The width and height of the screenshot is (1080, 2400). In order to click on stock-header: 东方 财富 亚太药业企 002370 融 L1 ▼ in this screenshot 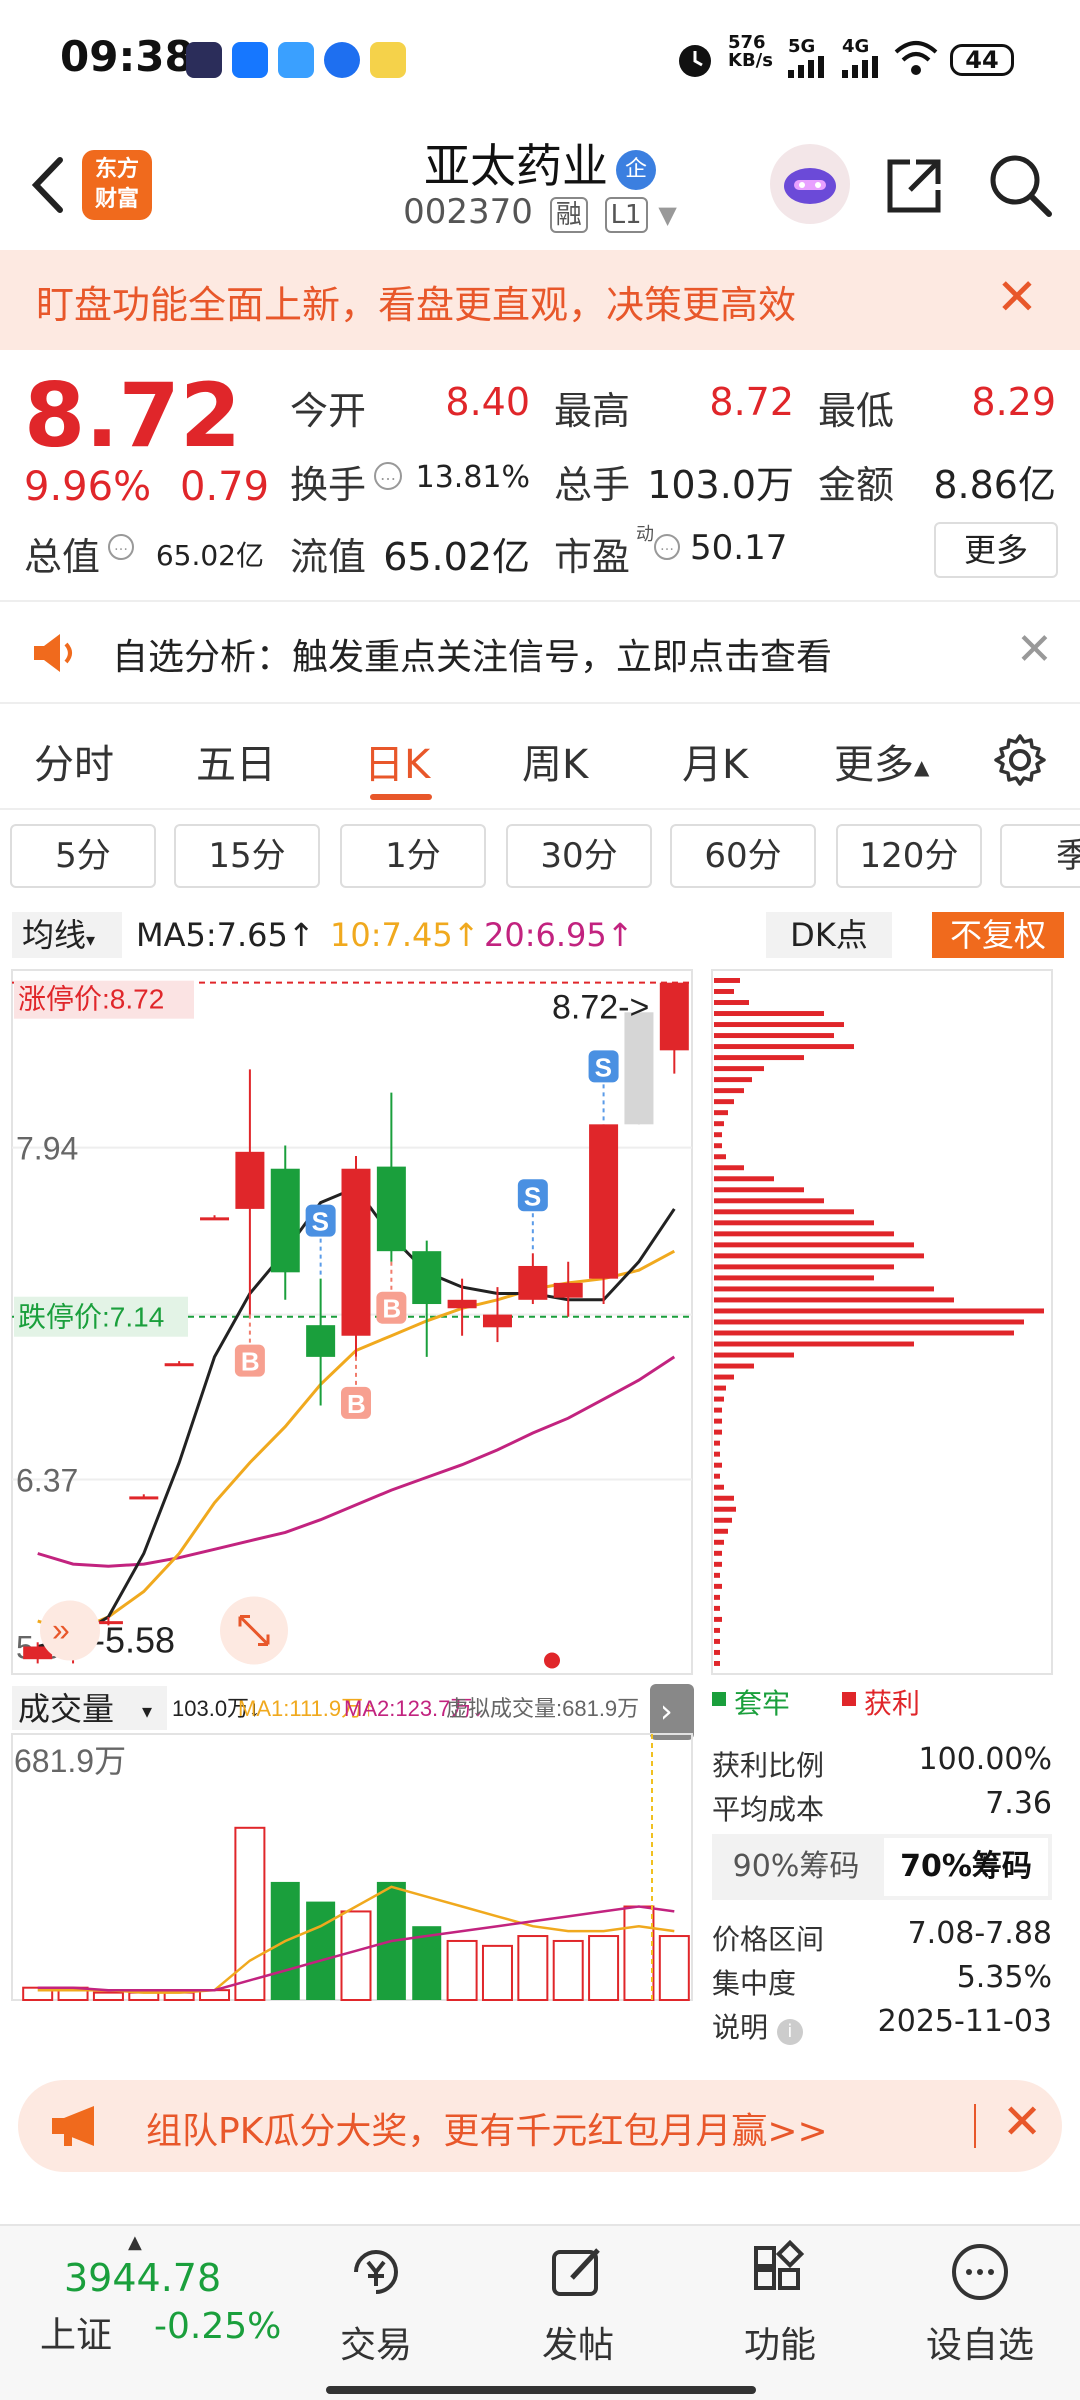, I will do `click(540, 185)`.